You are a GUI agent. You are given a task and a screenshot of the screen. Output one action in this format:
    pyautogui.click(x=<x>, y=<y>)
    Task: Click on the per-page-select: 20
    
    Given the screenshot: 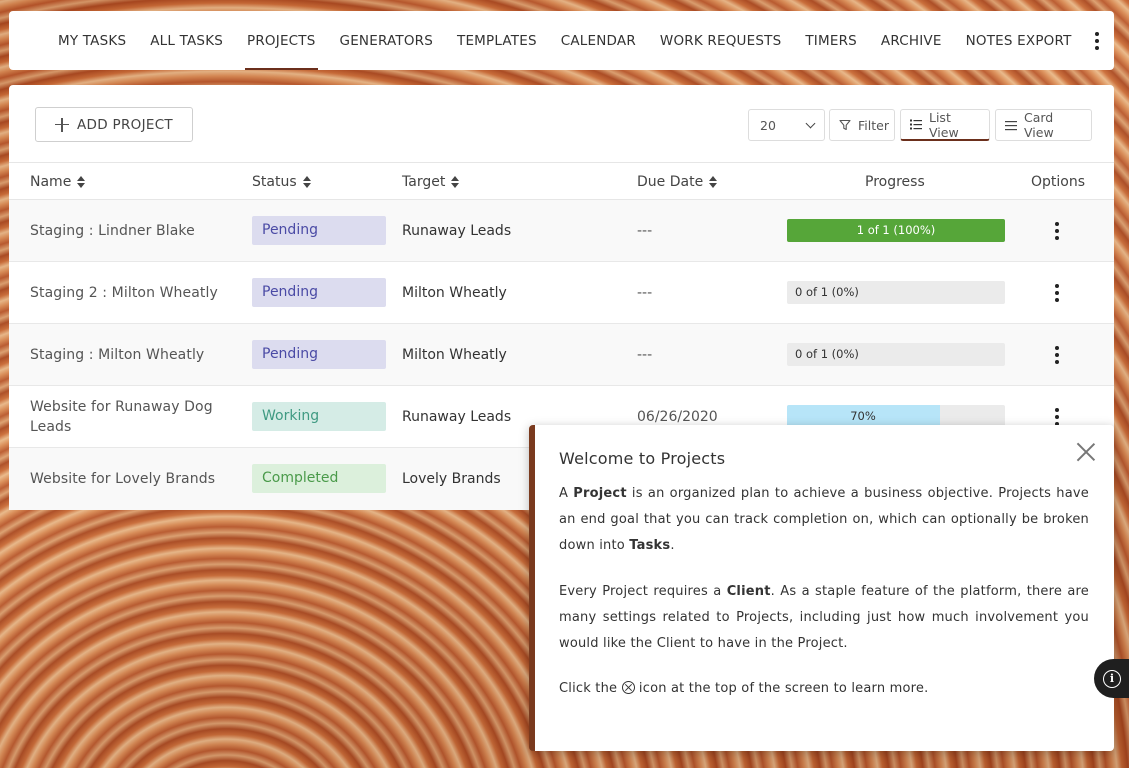 What is the action you would take?
    pyautogui.click(x=786, y=125)
    